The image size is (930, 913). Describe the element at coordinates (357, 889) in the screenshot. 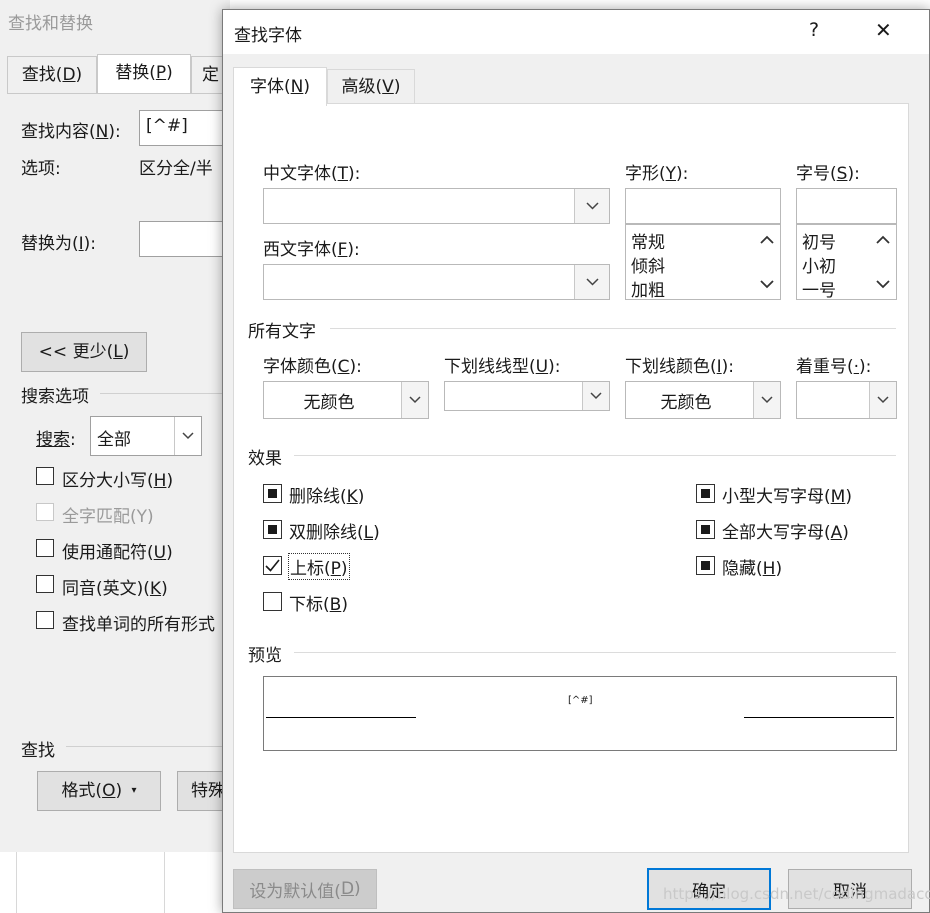

I see `set-default-close: )` at that location.